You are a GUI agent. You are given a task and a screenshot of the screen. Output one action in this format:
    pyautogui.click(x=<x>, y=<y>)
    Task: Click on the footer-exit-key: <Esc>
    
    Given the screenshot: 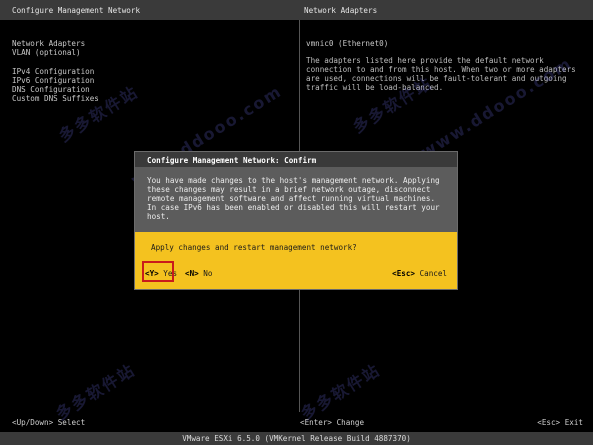 What is the action you would take?
    pyautogui.click(x=549, y=422)
    